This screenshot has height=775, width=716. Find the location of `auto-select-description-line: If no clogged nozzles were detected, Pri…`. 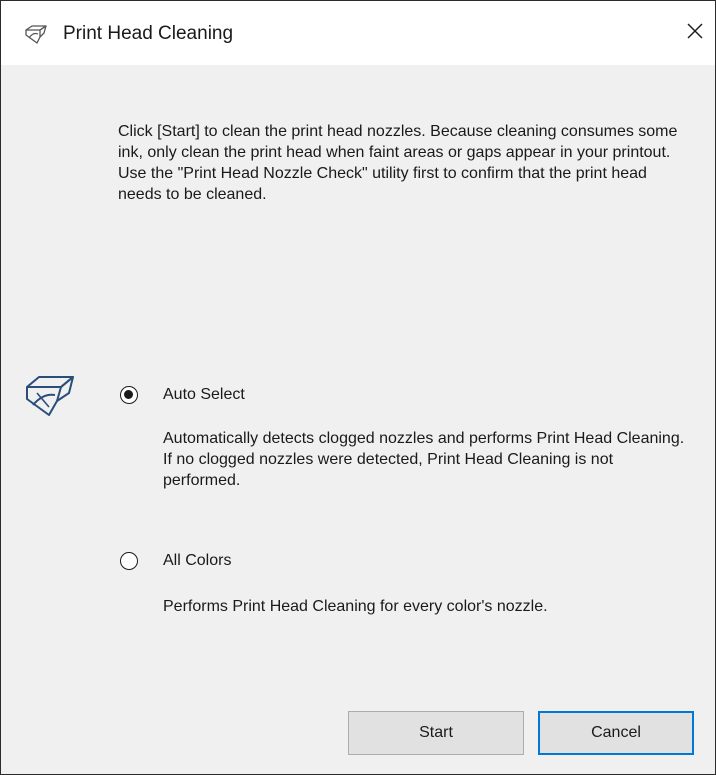

auto-select-description-line: If no clogged nozzles were detected, Pri… is located at coordinates (388, 470).